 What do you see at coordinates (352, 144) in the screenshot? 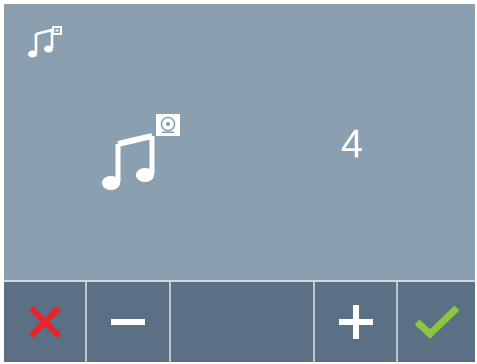
I see `volume-value: 4` at bounding box center [352, 144].